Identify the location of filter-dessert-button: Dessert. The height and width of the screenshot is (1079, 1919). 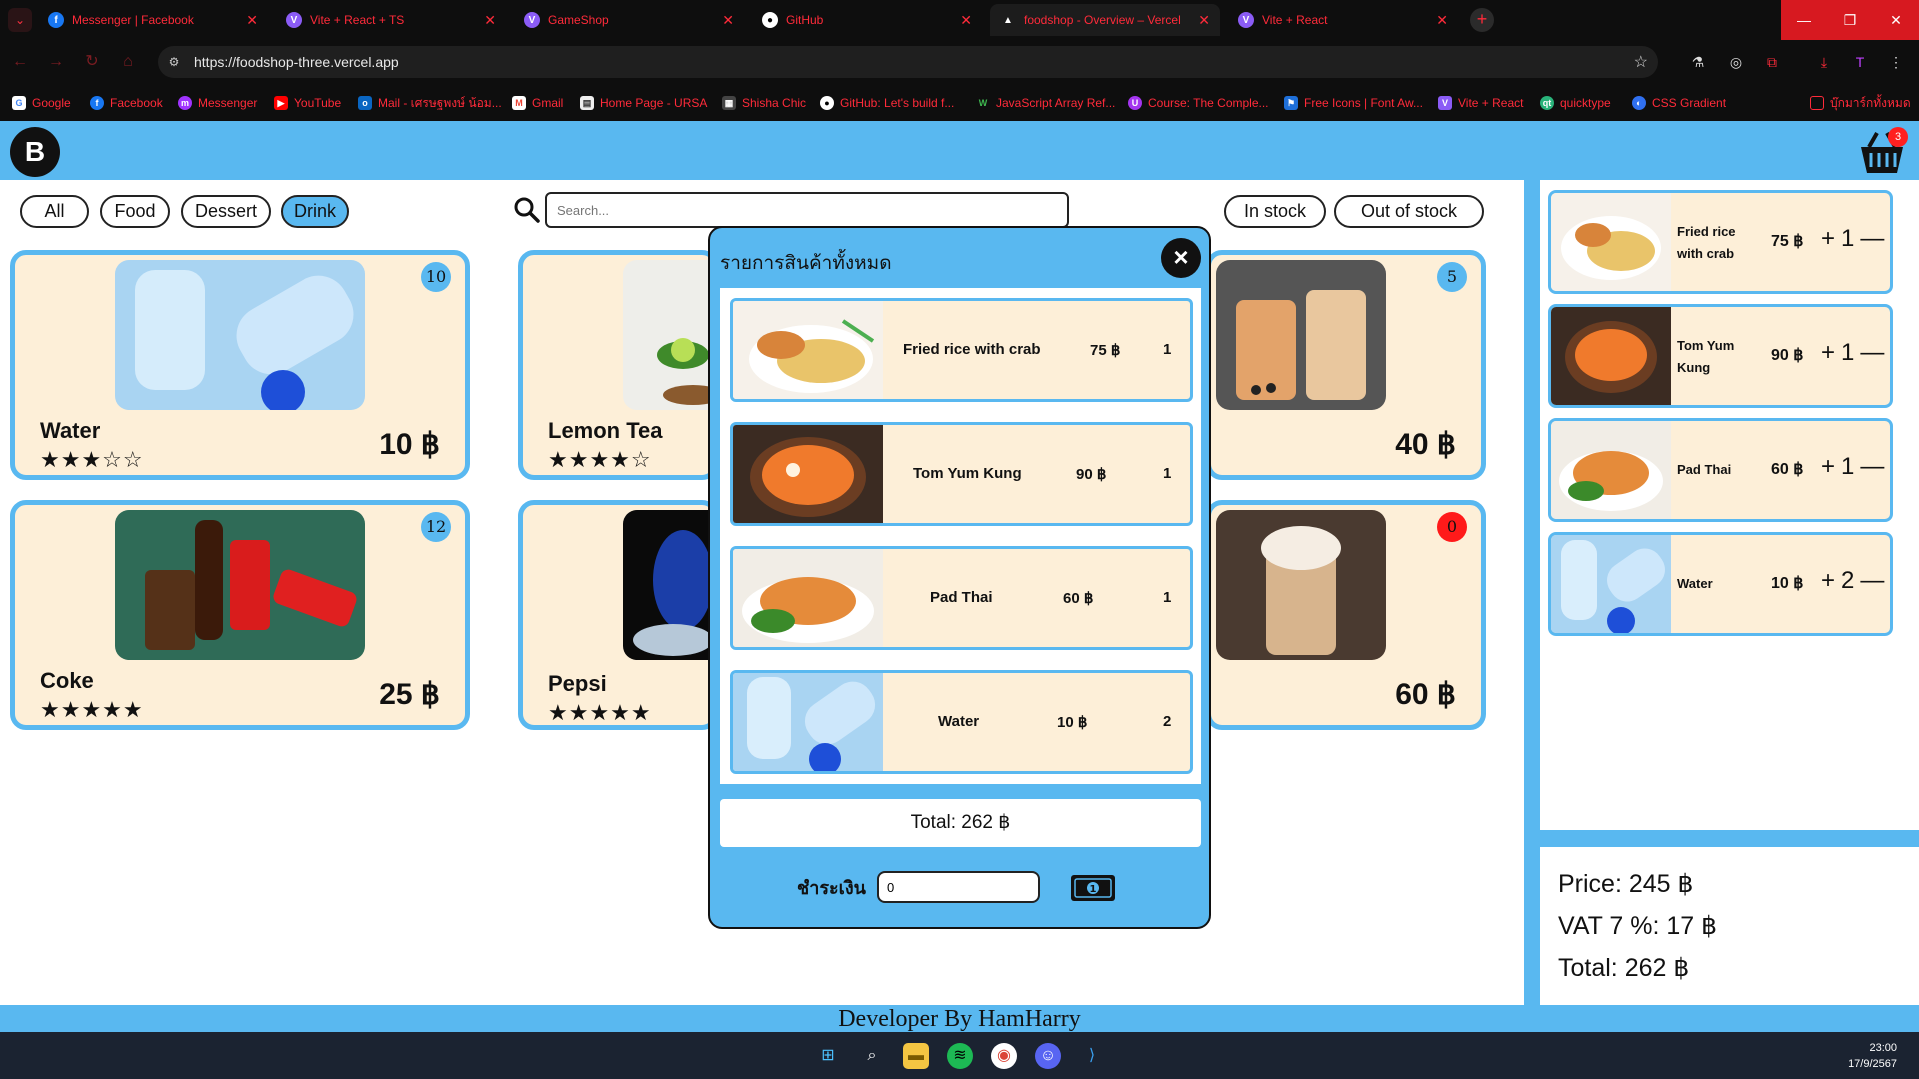
(226, 211).